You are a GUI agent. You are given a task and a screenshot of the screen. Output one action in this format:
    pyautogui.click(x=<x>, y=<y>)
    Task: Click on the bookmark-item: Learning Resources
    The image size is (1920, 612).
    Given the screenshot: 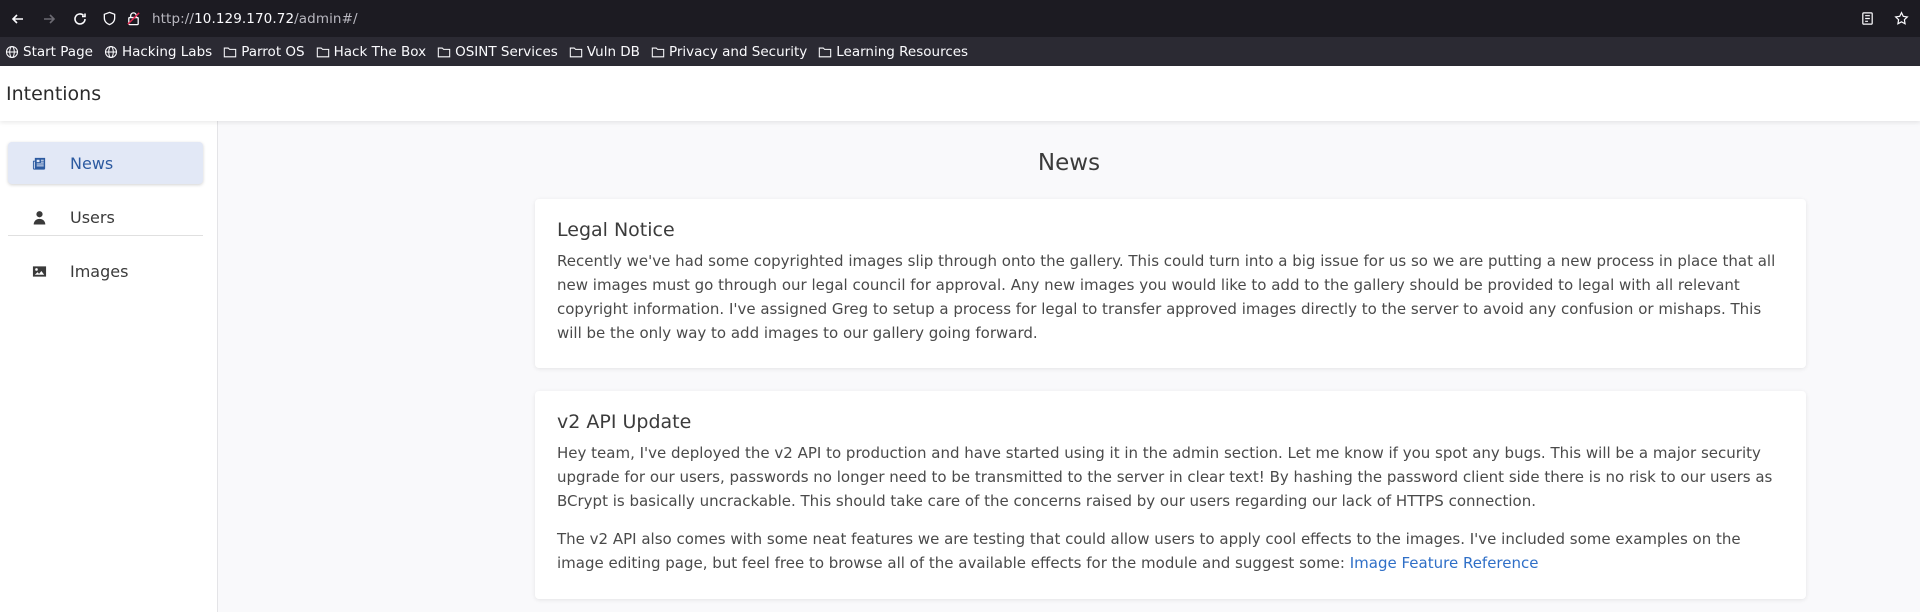 What is the action you would take?
    pyautogui.click(x=893, y=52)
    